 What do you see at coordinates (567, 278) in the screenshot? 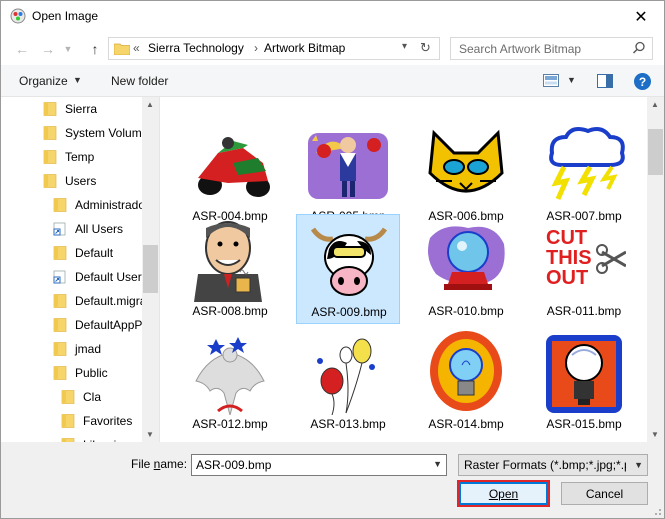
I see `svg-text: OUT` at bounding box center [567, 278].